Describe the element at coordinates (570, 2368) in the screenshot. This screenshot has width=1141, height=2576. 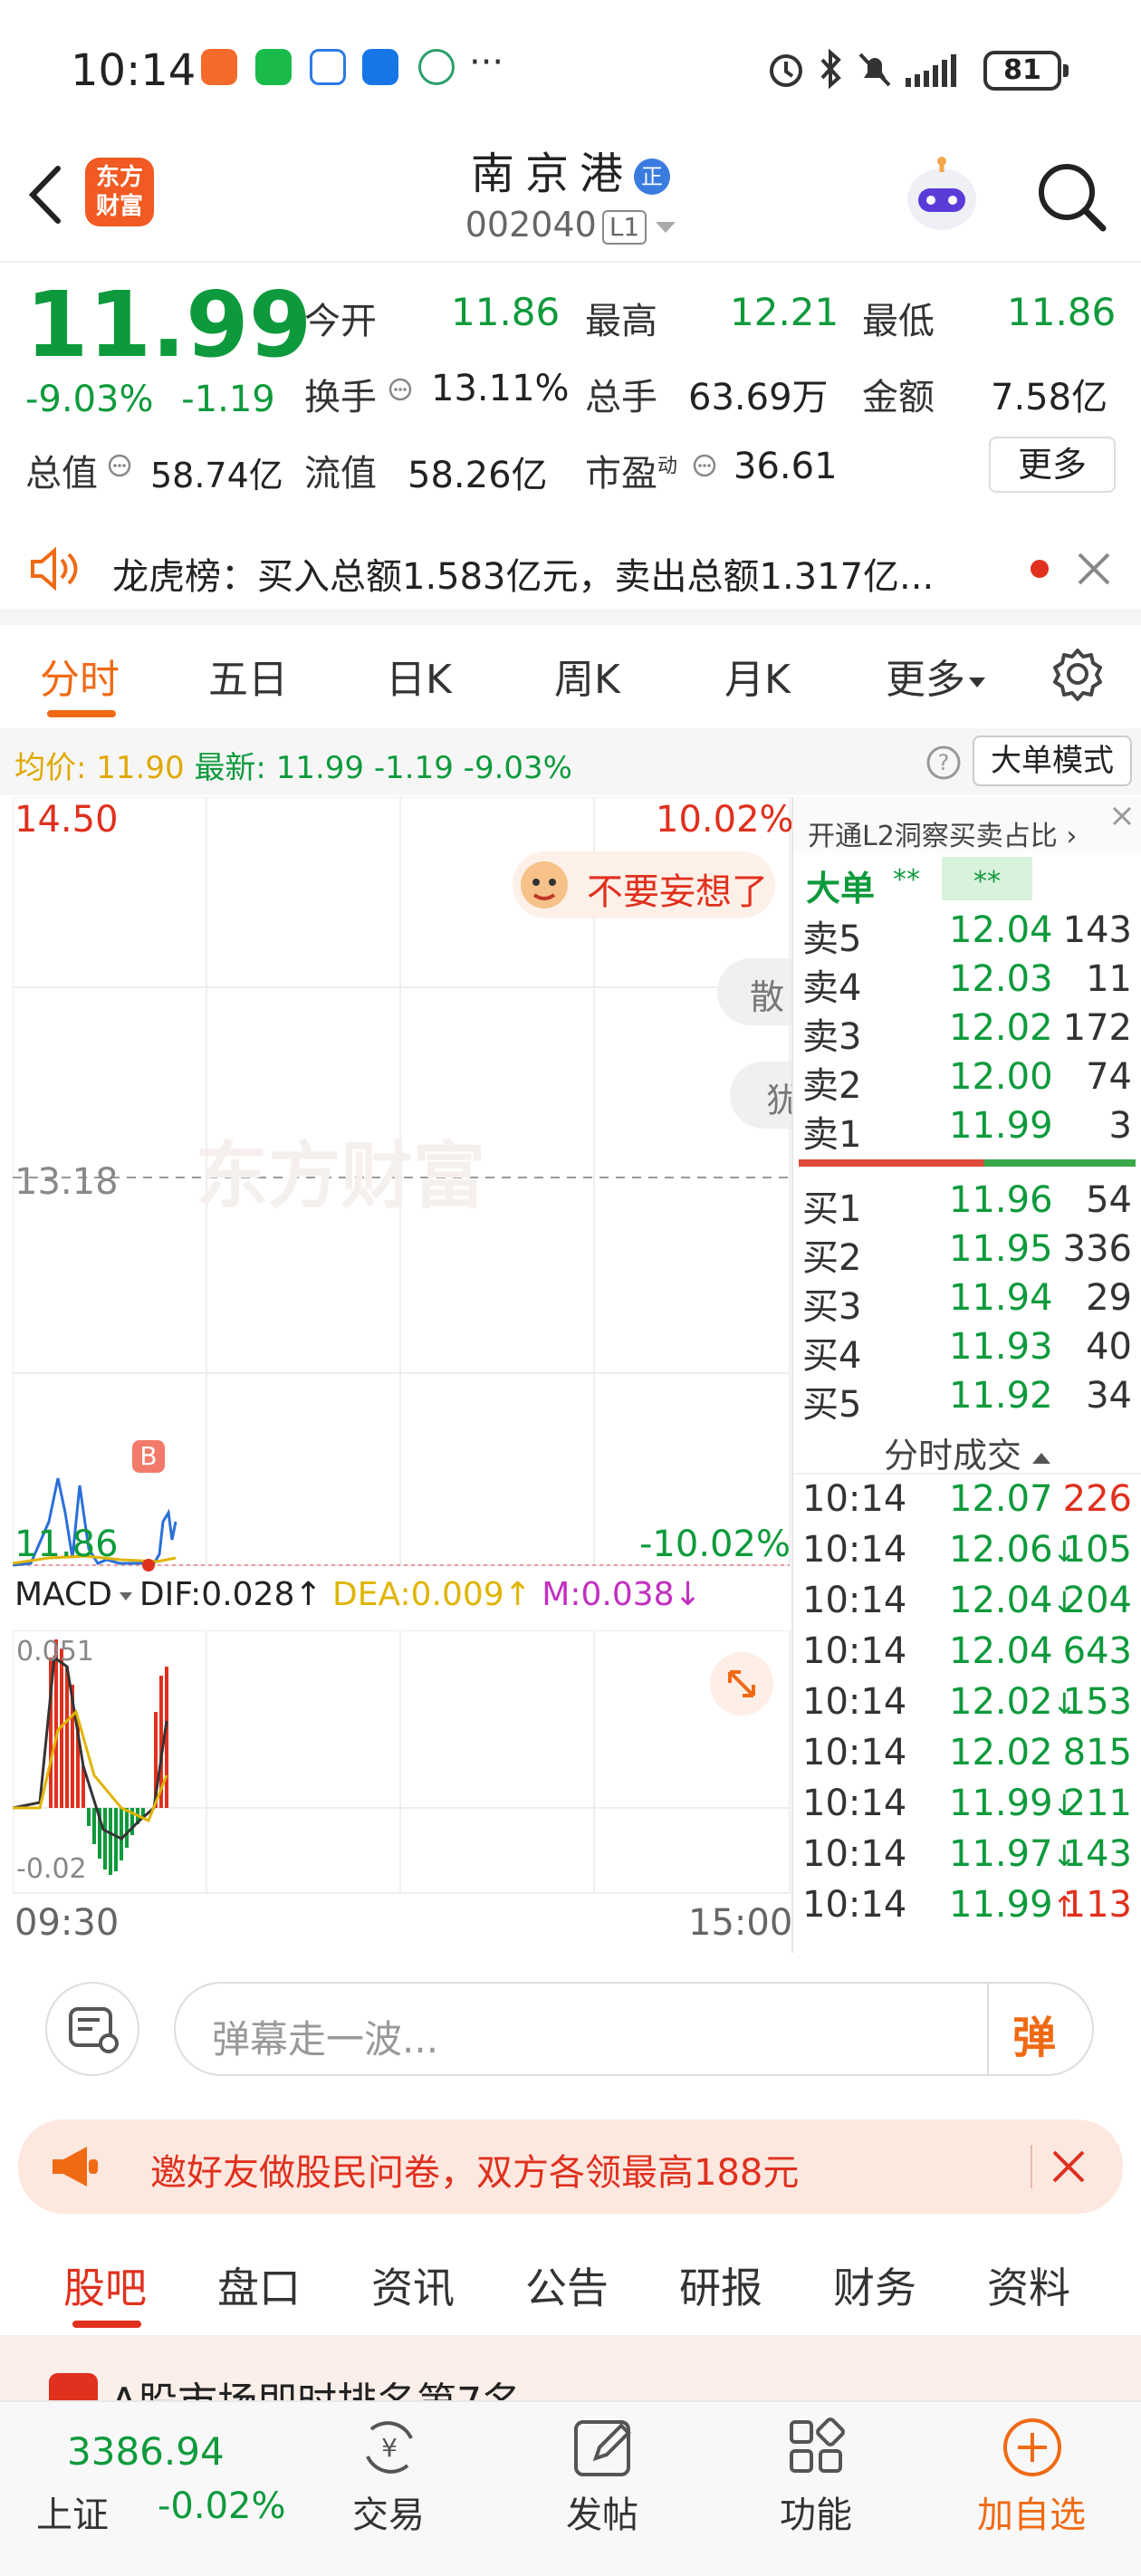
I see `ranking-teaser: A股市场即时排名第7名` at that location.